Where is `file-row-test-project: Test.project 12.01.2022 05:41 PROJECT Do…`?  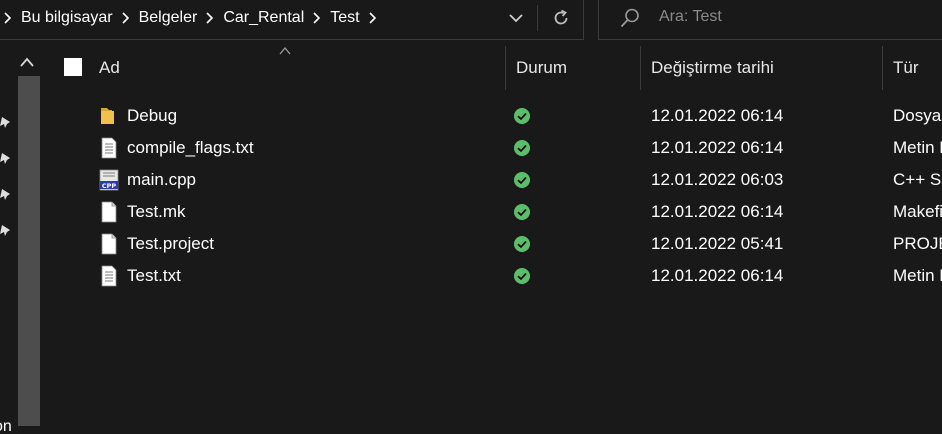
file-row-test-project: Test.project 12.01.2022 05:41 PROJECT Do… is located at coordinates (493, 244).